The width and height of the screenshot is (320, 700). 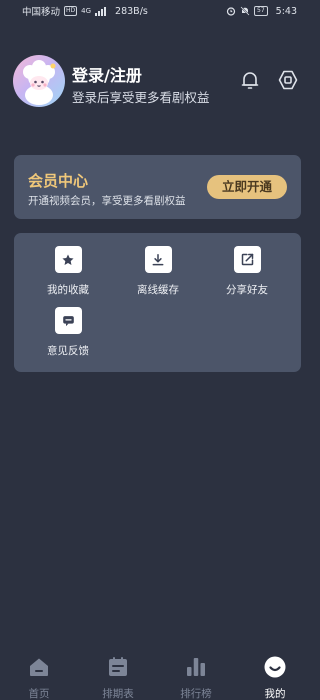 I want to click on feature-label: 我的收藏, so click(x=68, y=290).